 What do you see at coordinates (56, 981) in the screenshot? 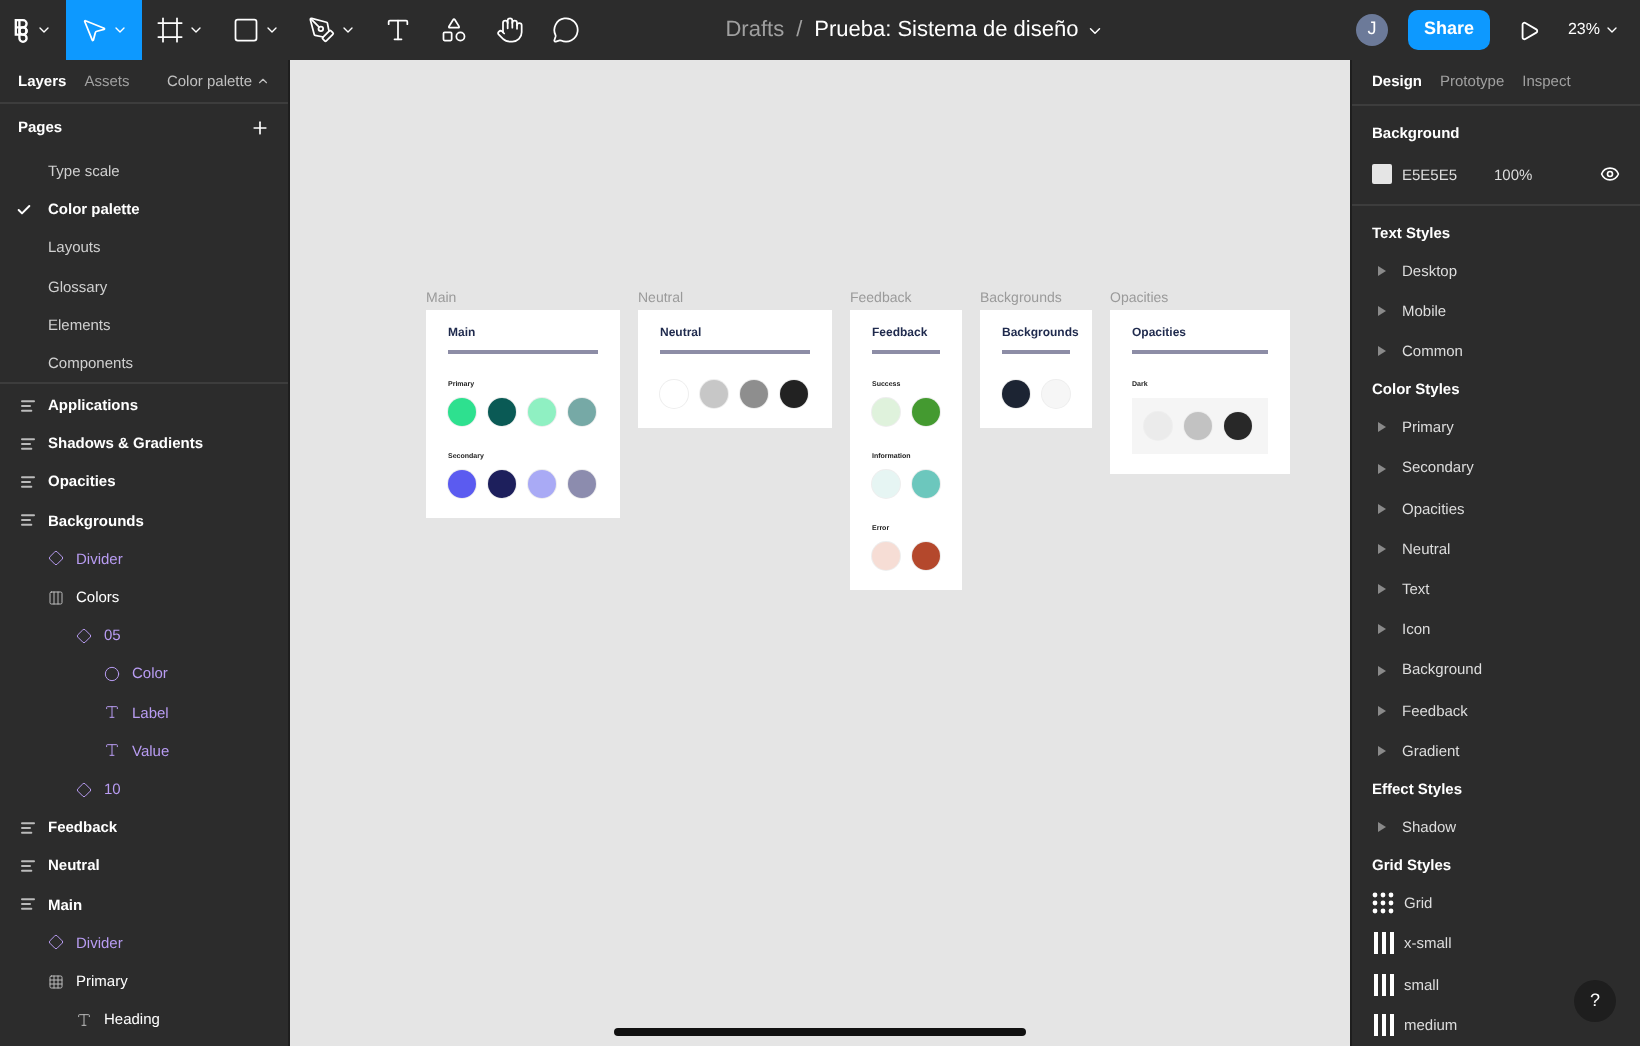
I see `grid-layer-icon` at bounding box center [56, 981].